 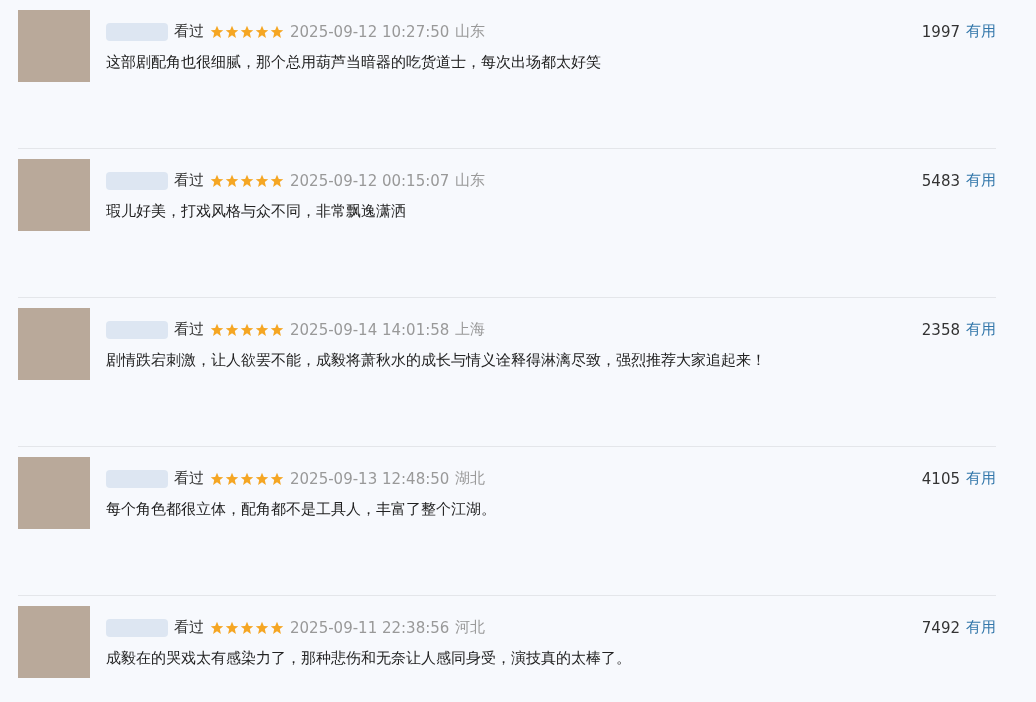 I want to click on vote-count: 7492, so click(x=940, y=627).